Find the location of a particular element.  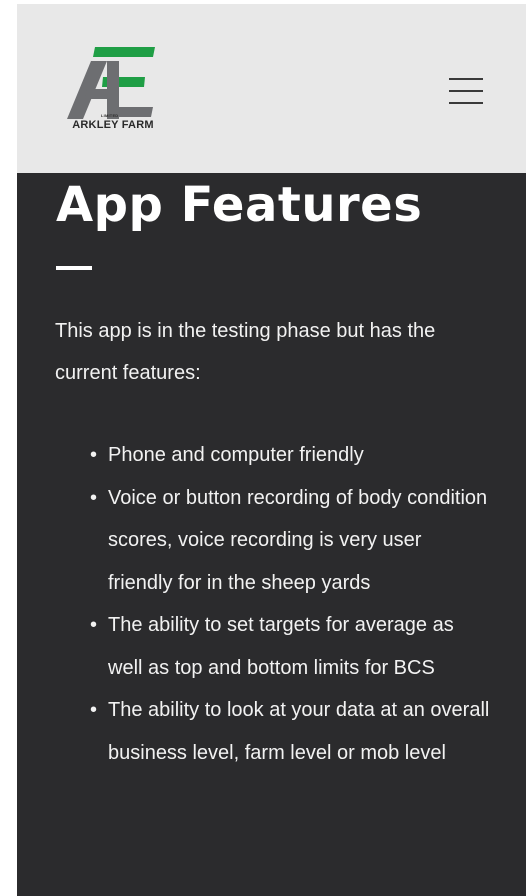

site-logo-link: LIMITED ARKLEY FARM is located at coordinates (113, 91).